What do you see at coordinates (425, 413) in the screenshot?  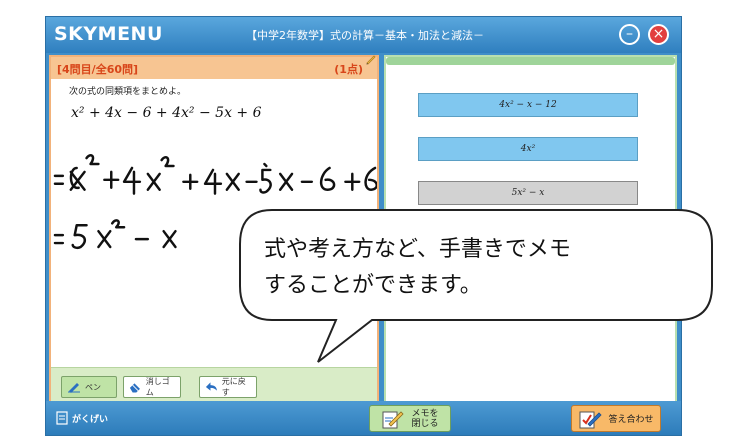 I see `close-memo-line1: メモを` at bounding box center [425, 413].